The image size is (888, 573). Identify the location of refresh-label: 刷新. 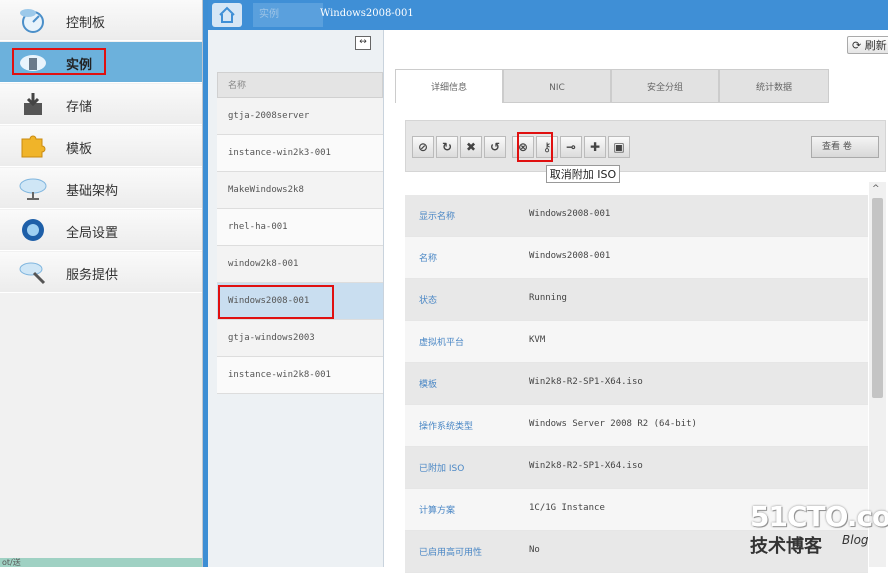
(875, 45).